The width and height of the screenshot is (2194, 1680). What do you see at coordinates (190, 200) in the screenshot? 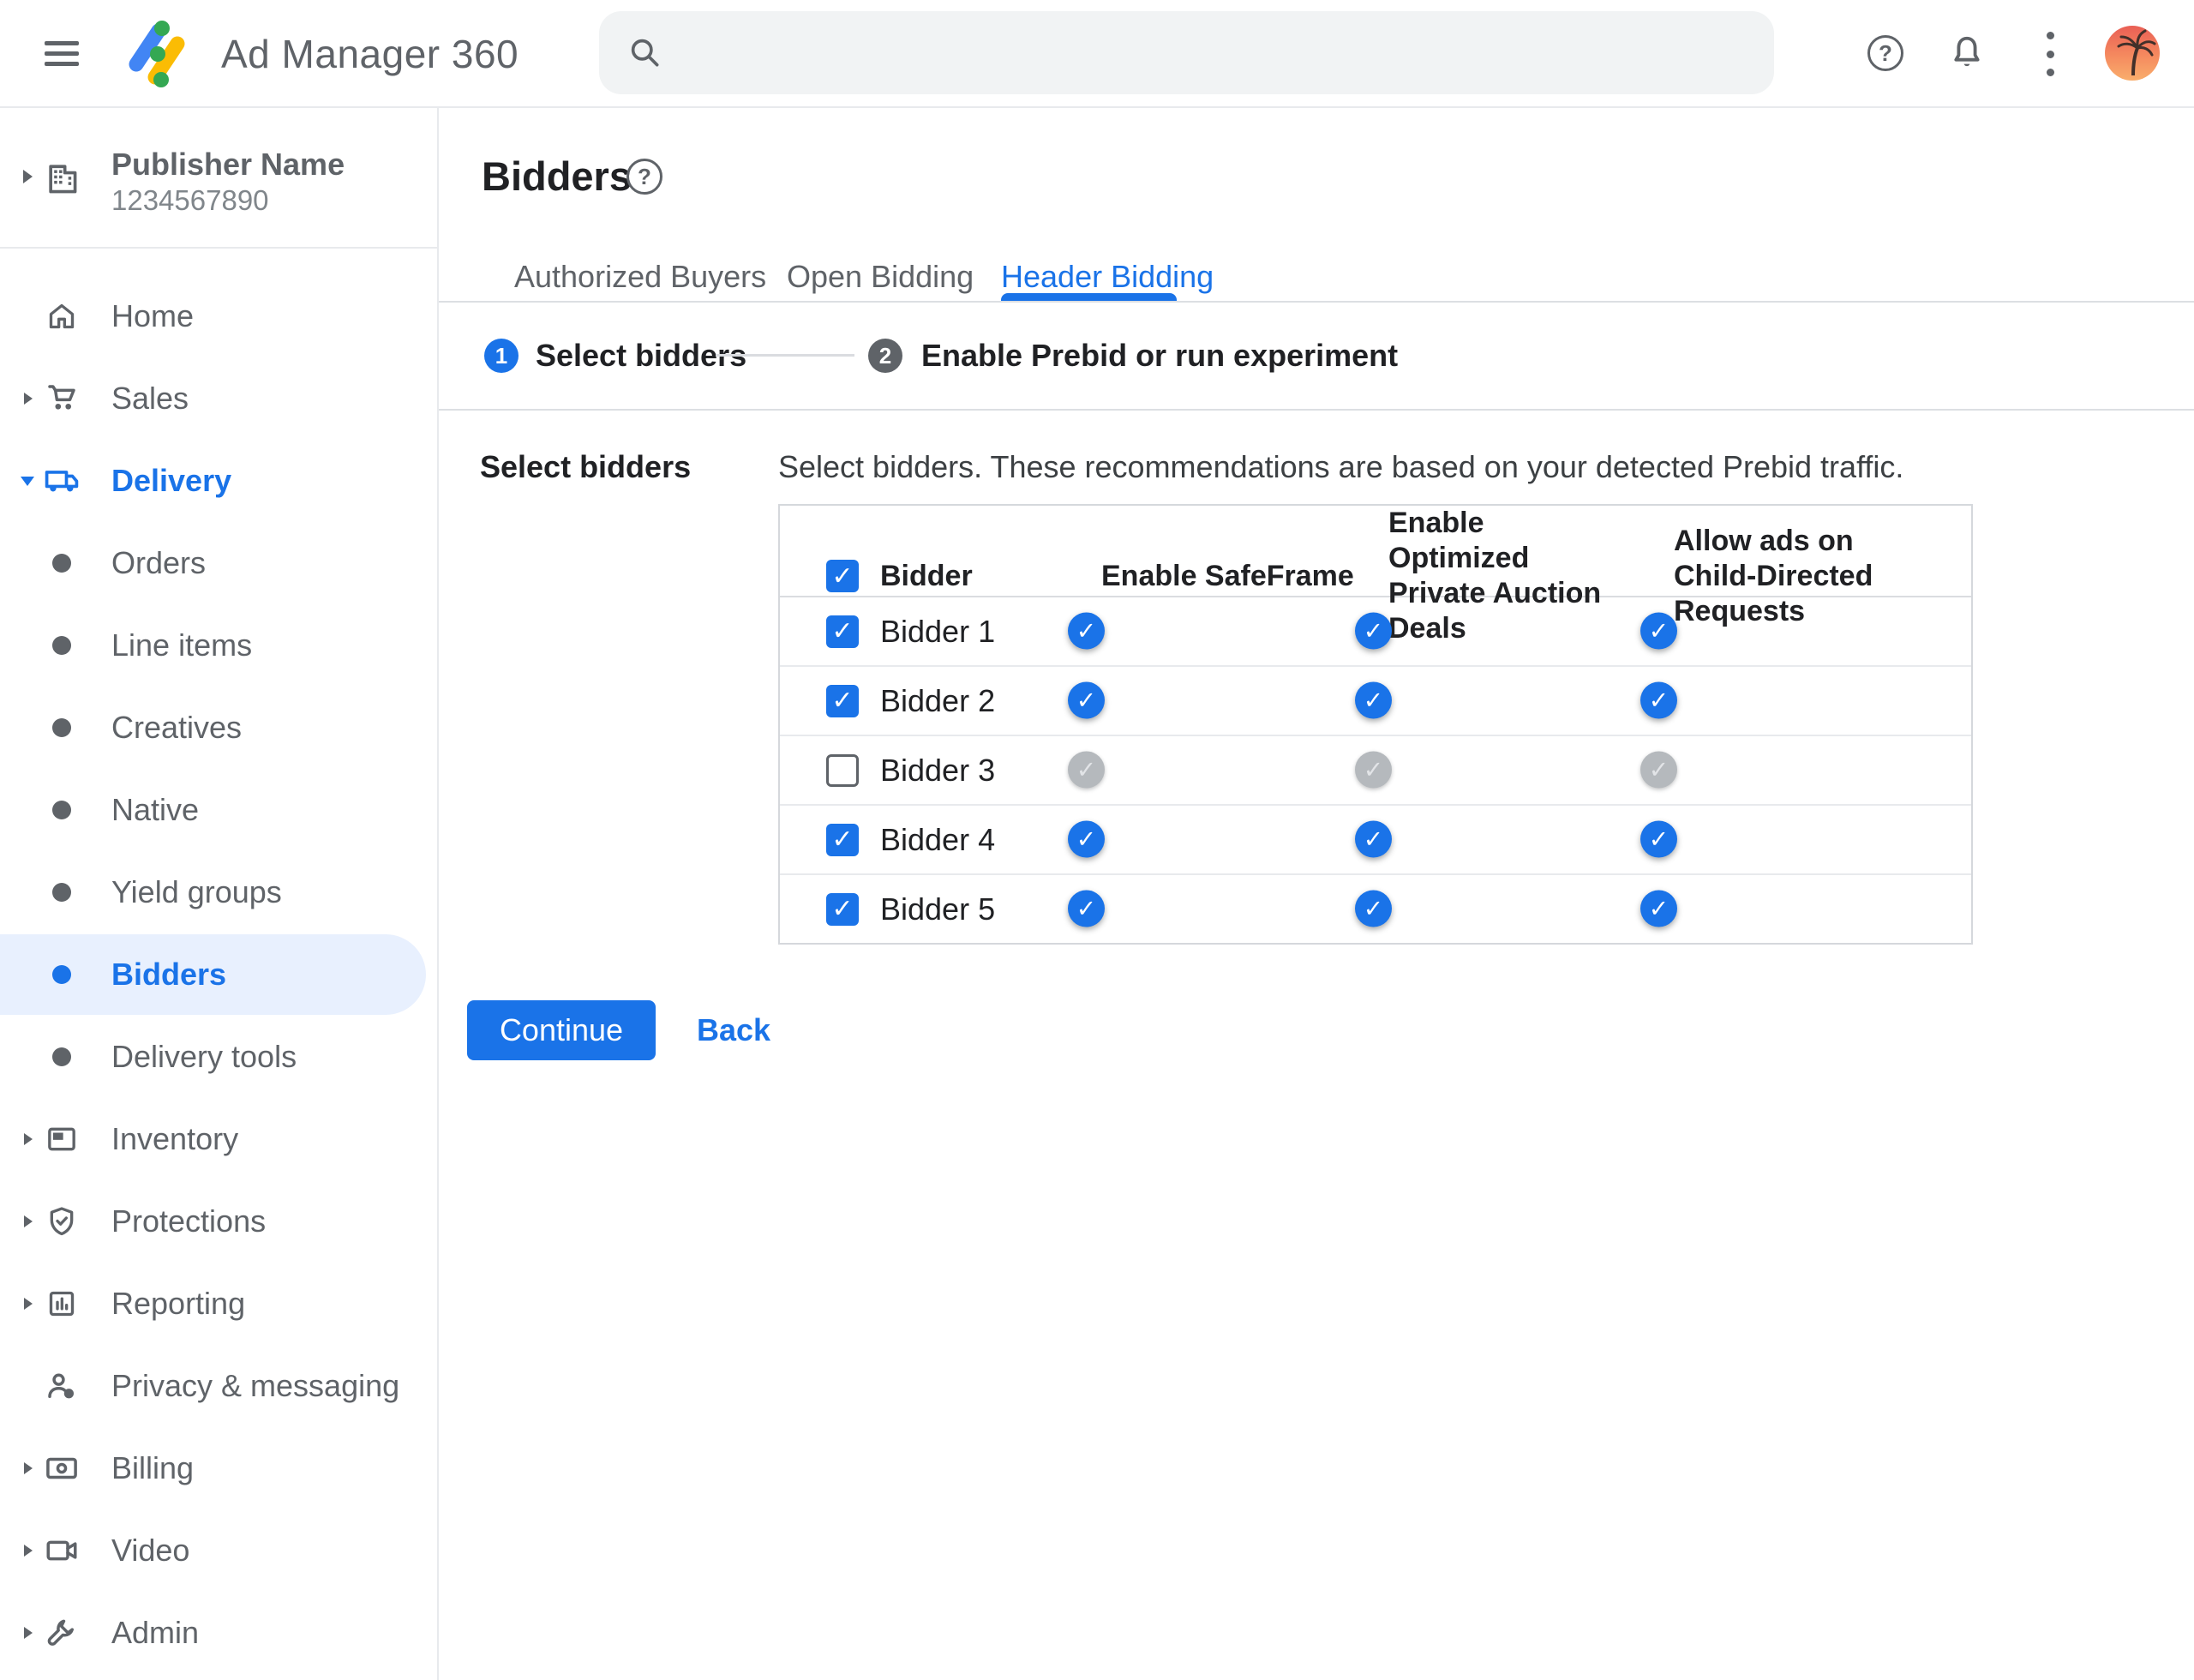
I see `publisher-id: 1234567890` at bounding box center [190, 200].